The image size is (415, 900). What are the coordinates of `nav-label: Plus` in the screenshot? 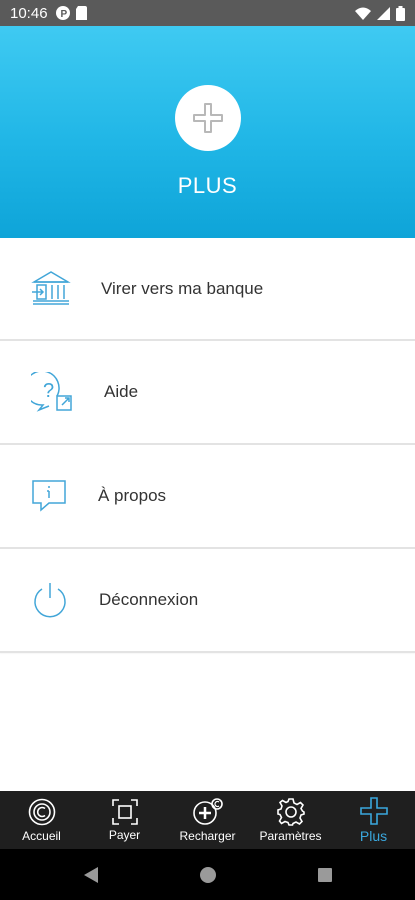 It's located at (373, 835).